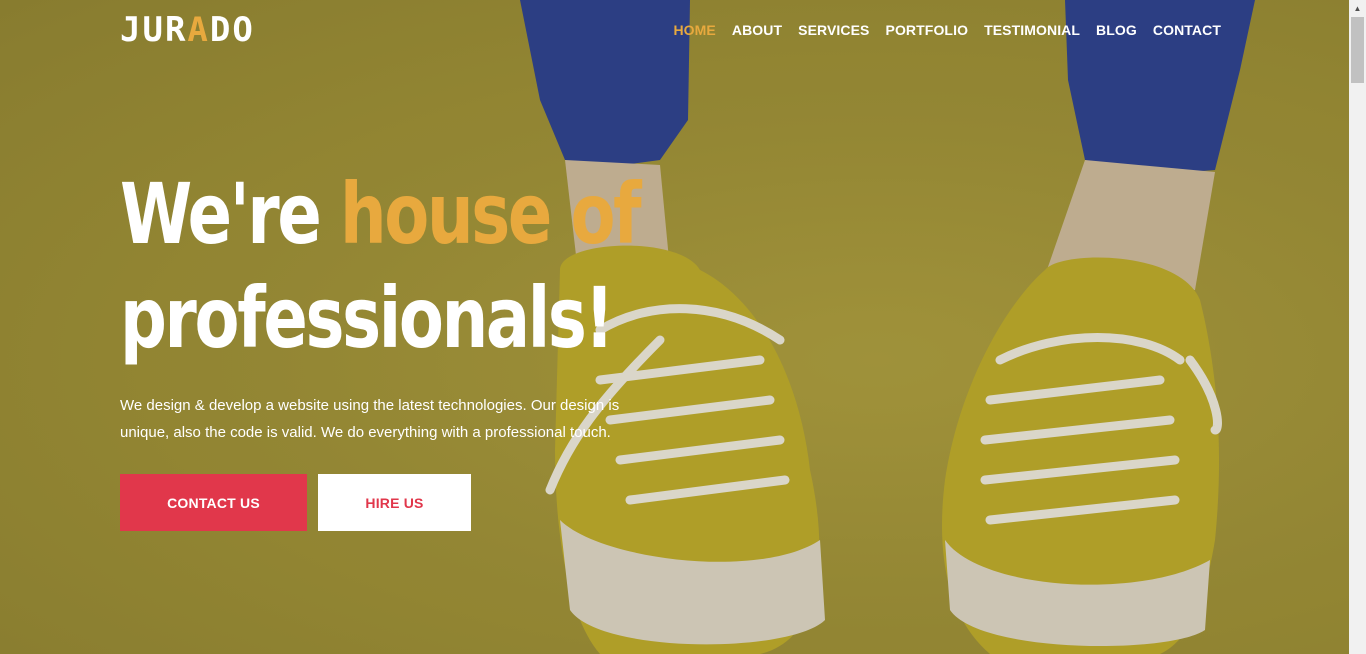 This screenshot has width=1366, height=654. I want to click on scroll-up-arrow-icon: ▲, so click(1357, 8).